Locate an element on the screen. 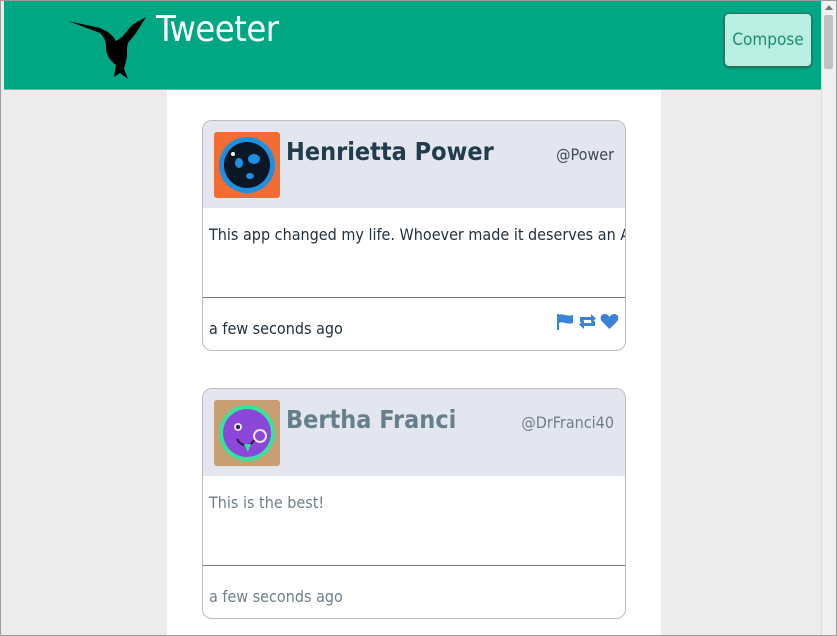 Image resolution: width=837 pixels, height=636 pixels. hummingbird-logo-icon is located at coordinates (107, 48).